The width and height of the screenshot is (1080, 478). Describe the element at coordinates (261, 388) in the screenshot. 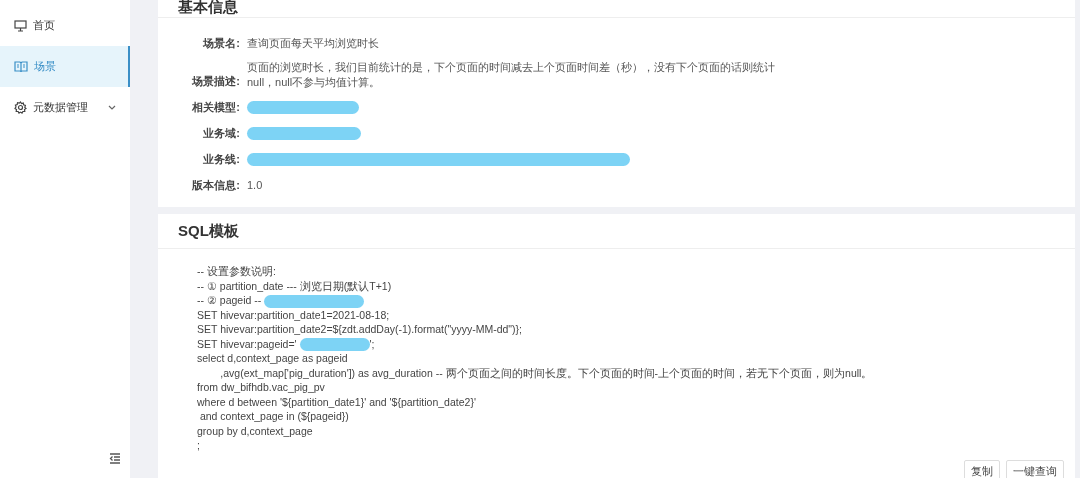

I see `code-line: from dw_bifhdb.vac_pig_pv` at that location.